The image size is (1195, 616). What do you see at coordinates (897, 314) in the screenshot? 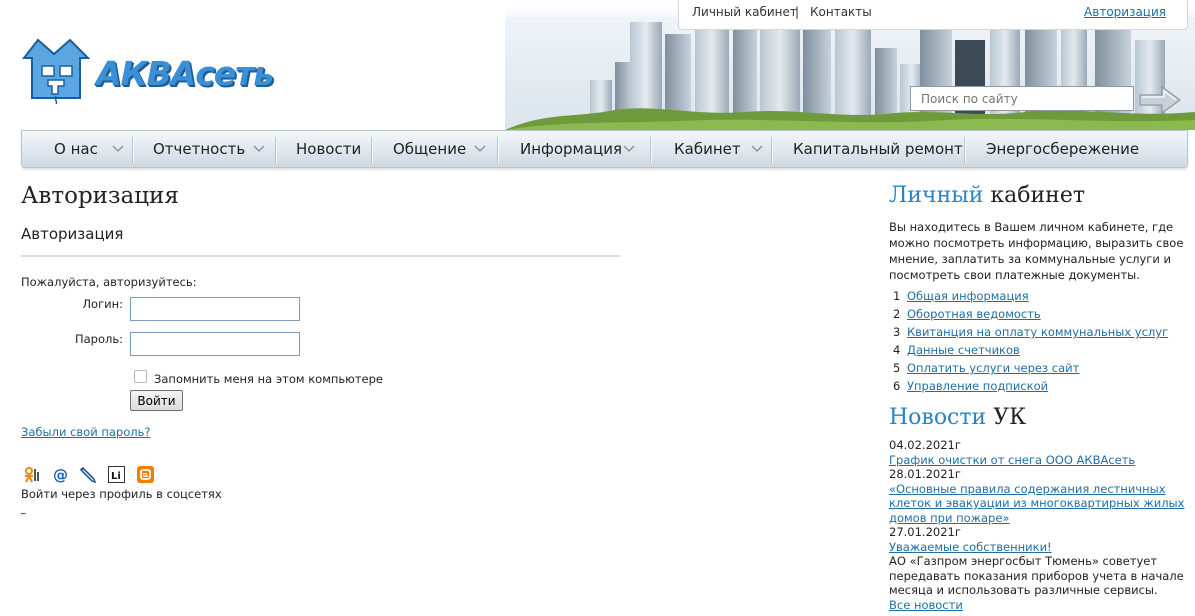
I see `list-number: 2` at bounding box center [897, 314].